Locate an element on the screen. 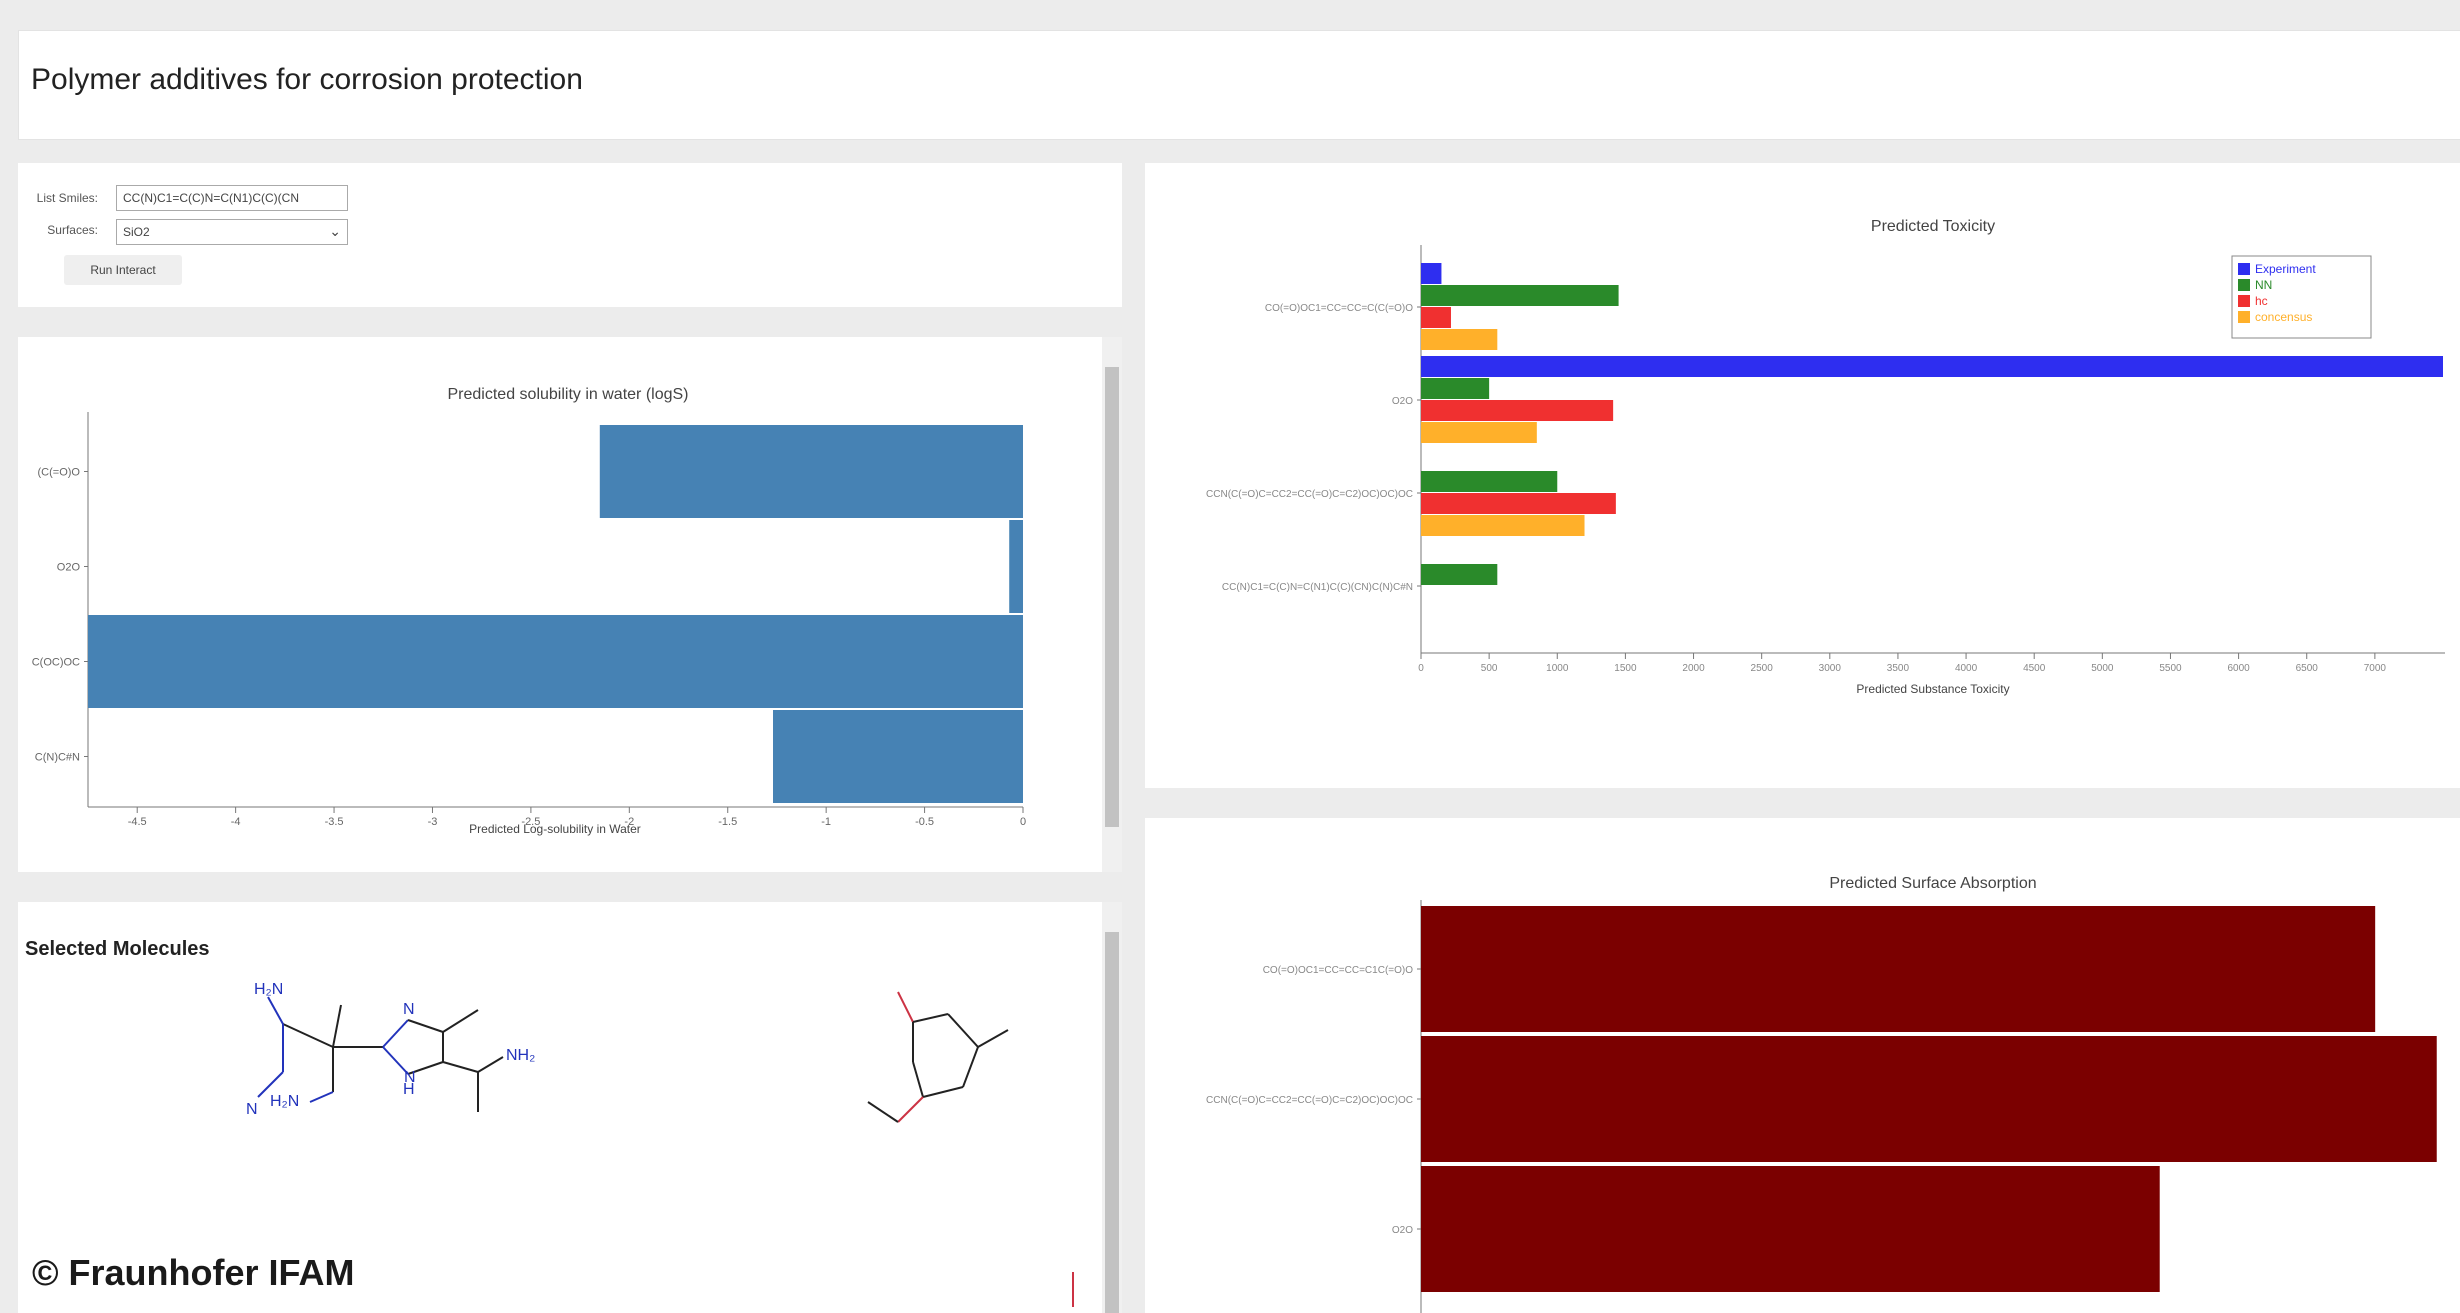 Image resolution: width=2460 pixels, height=1313 pixels. solubility-scrollbar-thumb is located at coordinates (1112, 597).